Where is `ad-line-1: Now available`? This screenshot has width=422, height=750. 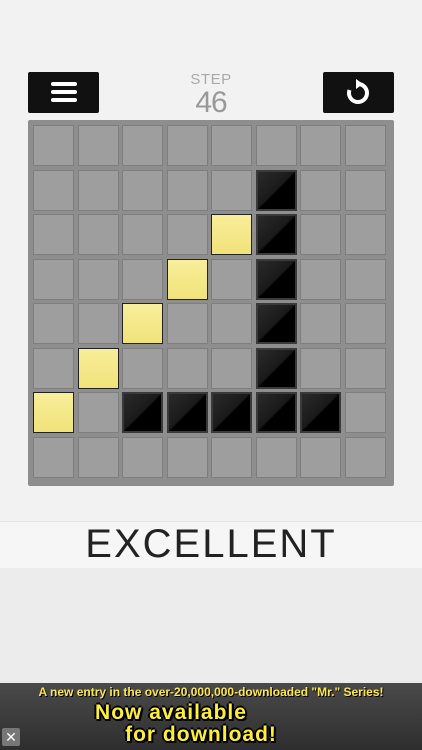 ad-line-1: Now available is located at coordinates (171, 712).